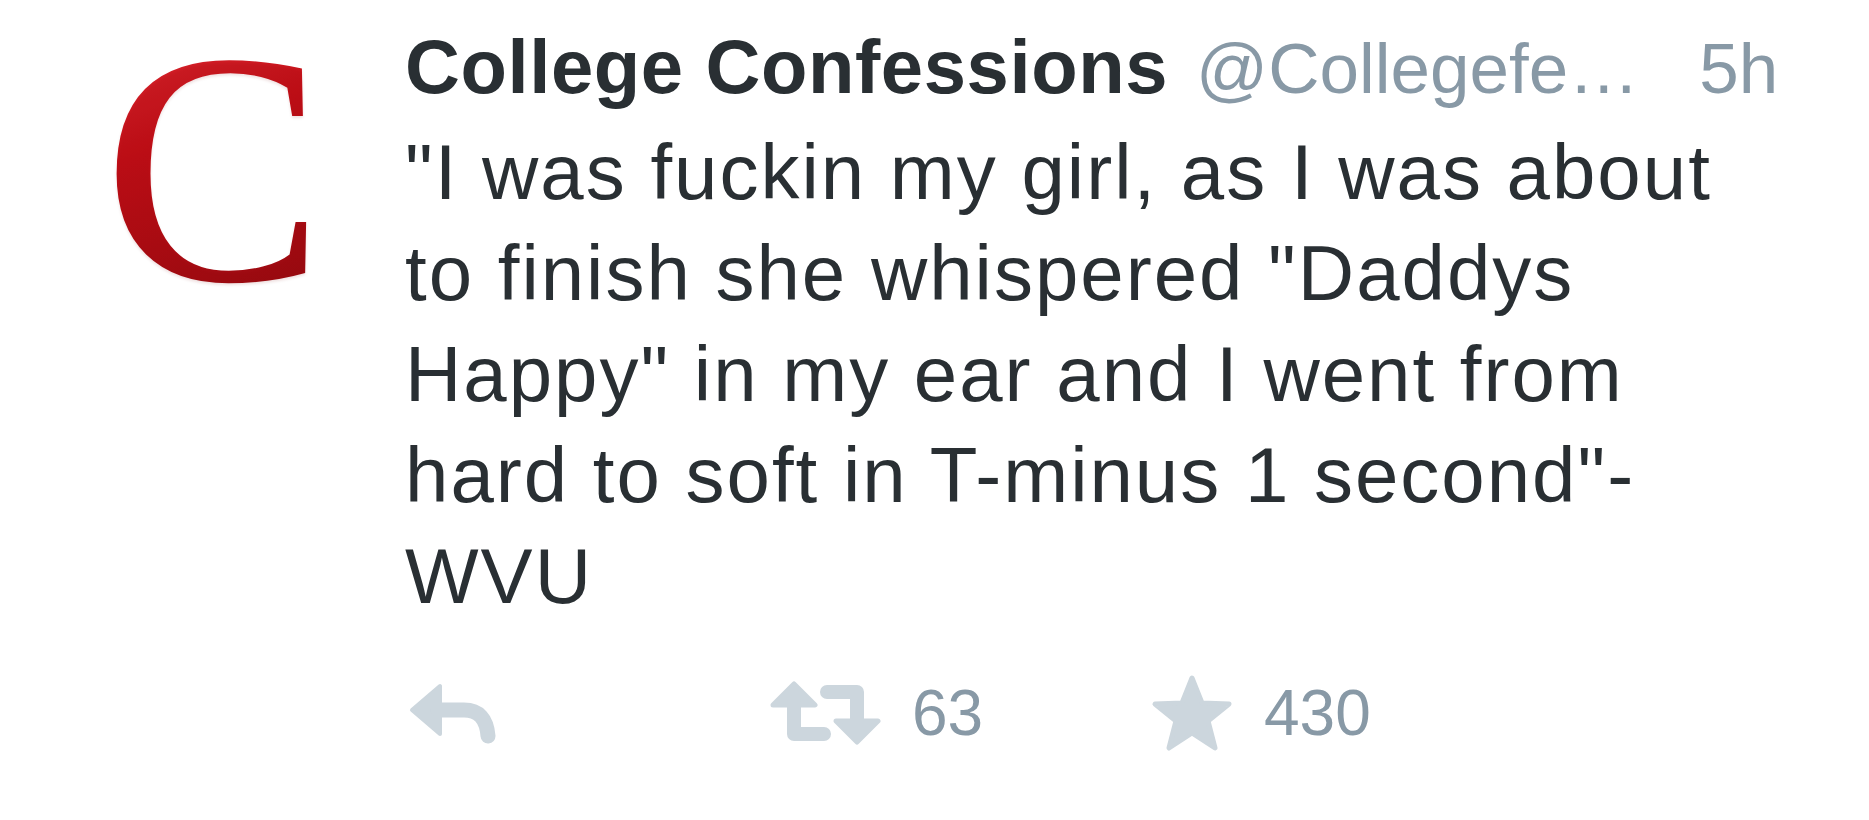 The image size is (1869, 820). Describe the element at coordinates (825, 713) in the screenshot. I see `retweet-icon` at that location.